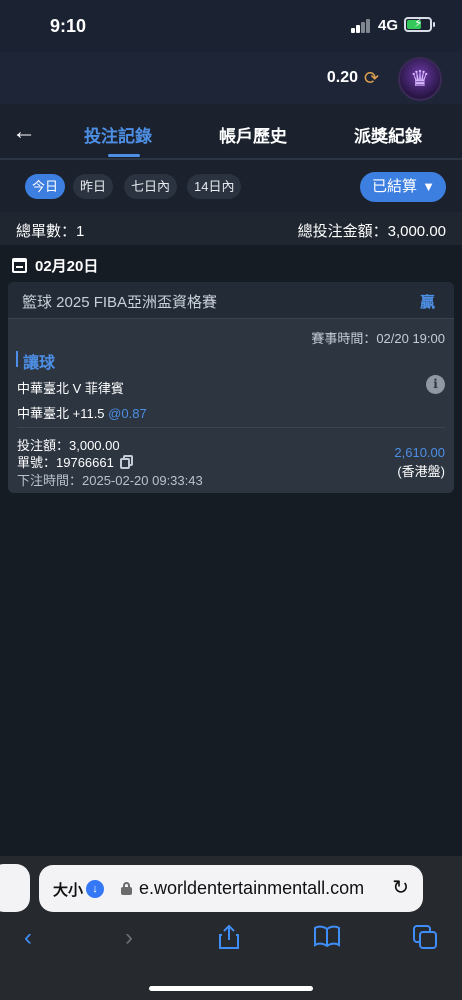 Image resolution: width=462 pixels, height=1000 pixels. Describe the element at coordinates (17, 359) in the screenshot. I see `market-accent-bar` at that location.